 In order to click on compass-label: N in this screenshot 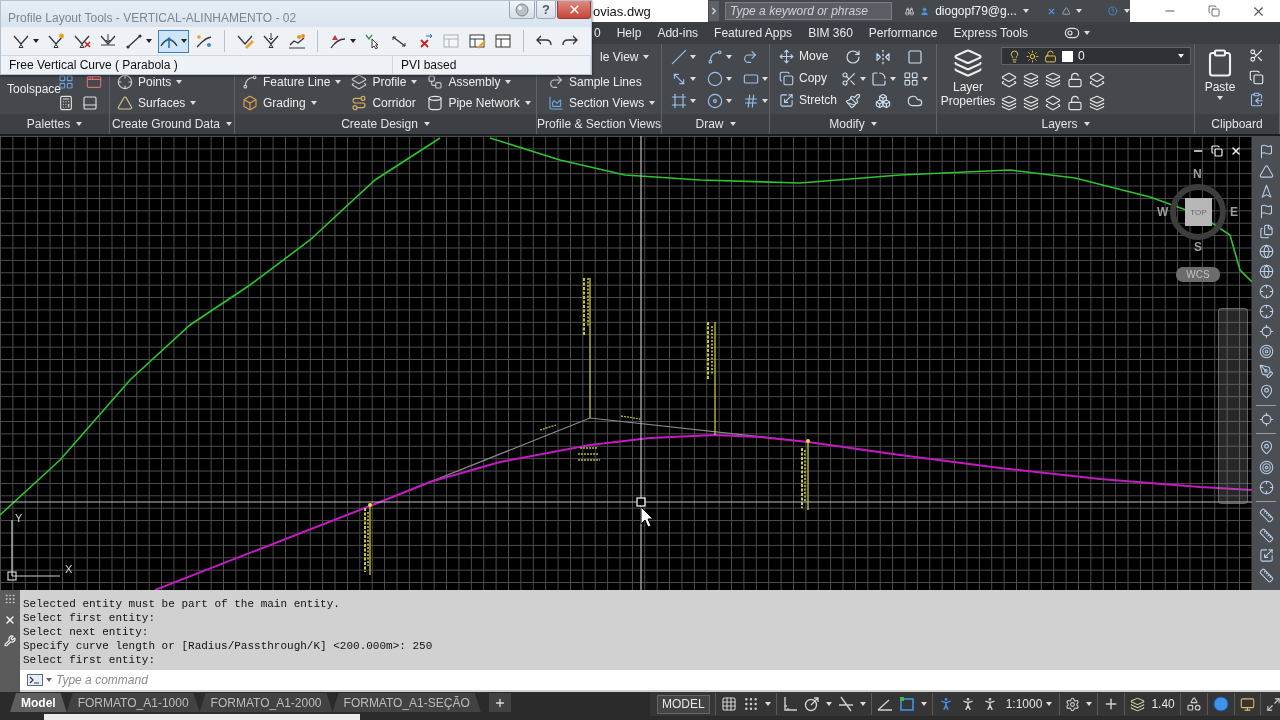, I will do `click(1197, 174)`.